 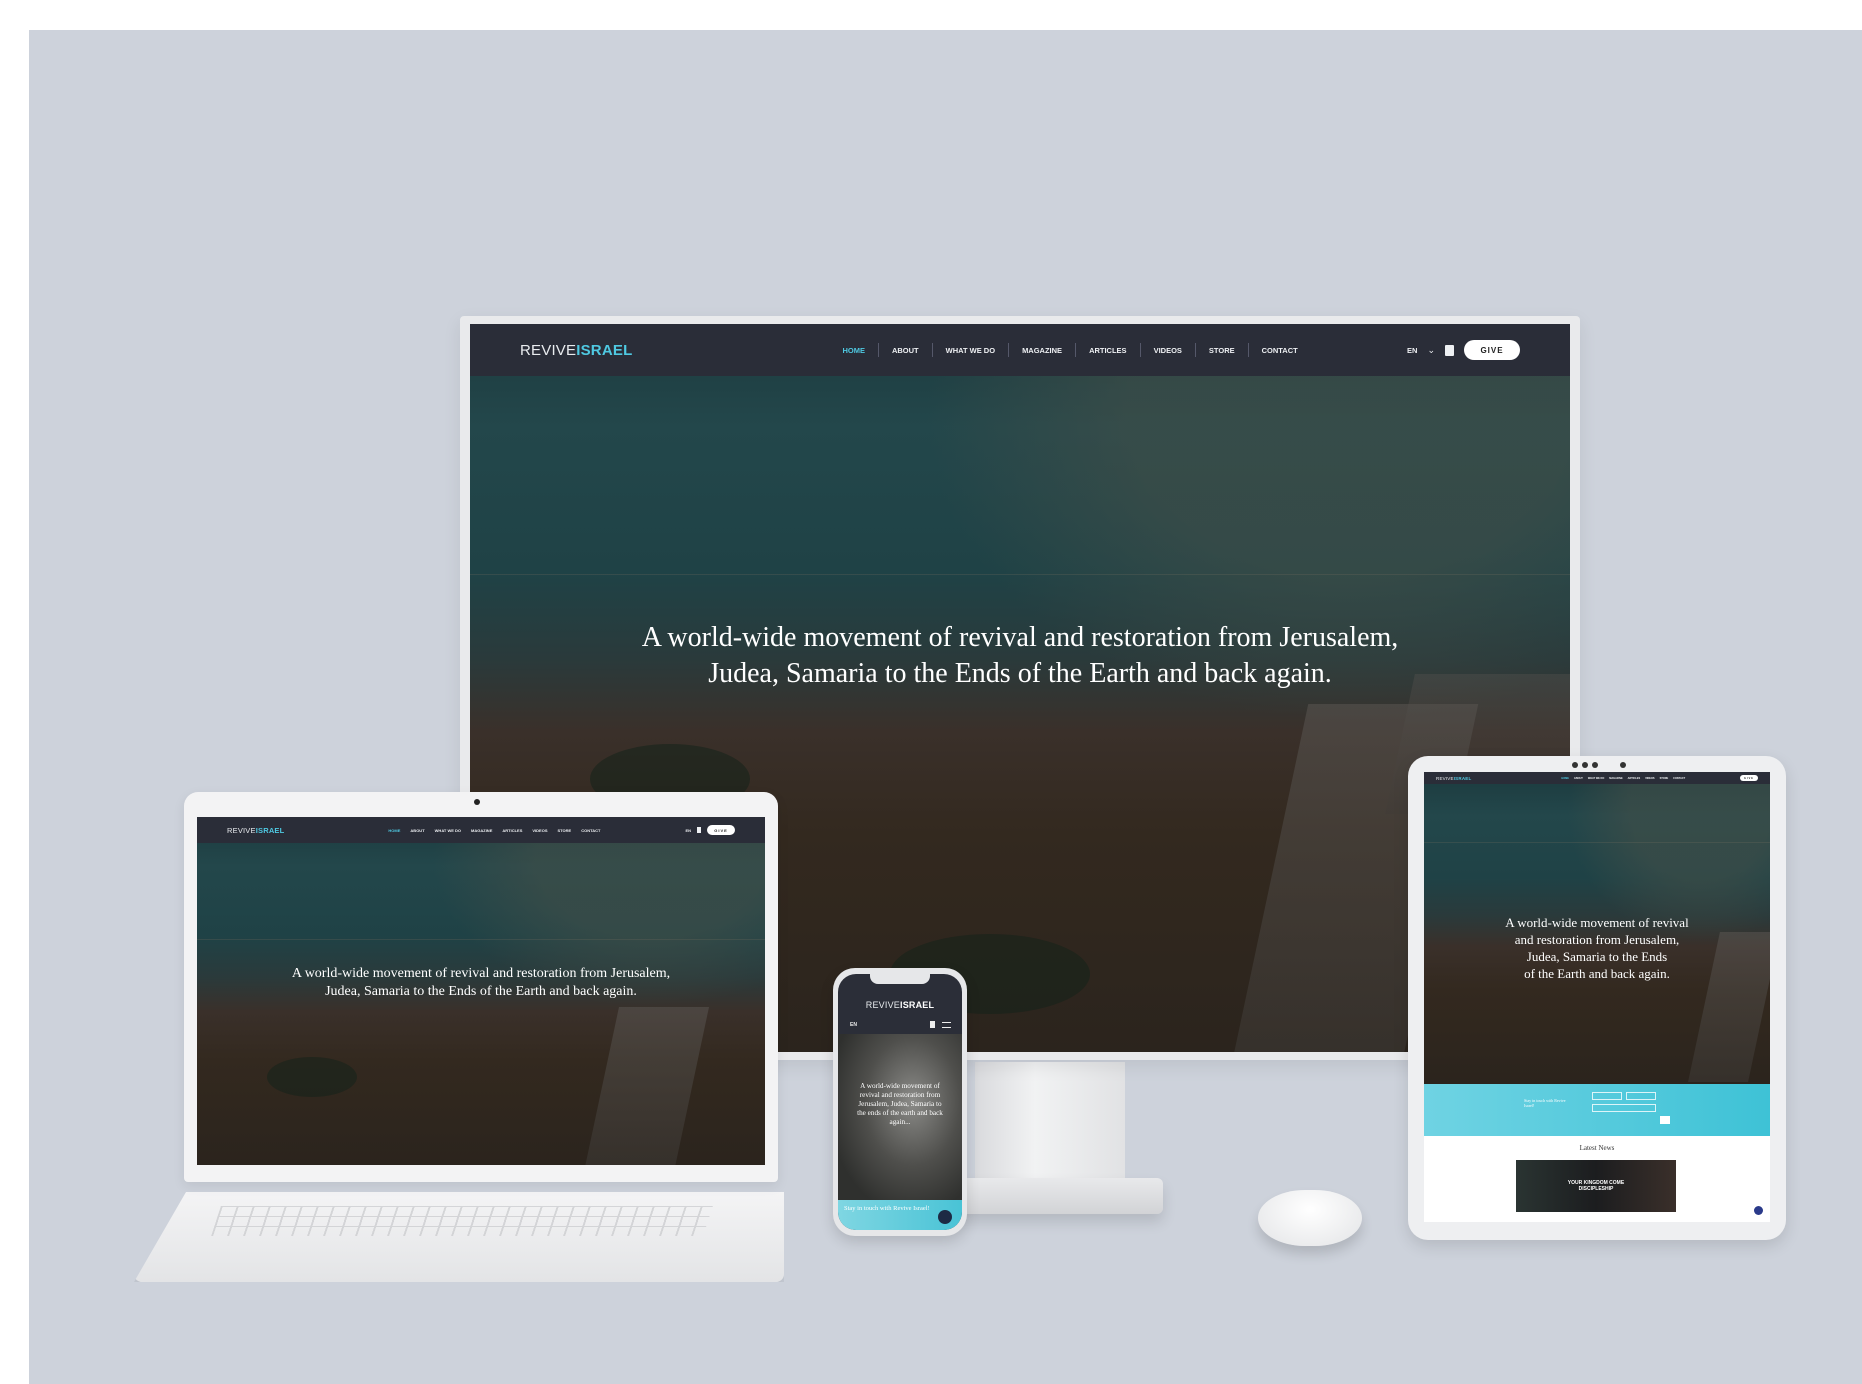 I want to click on tablet-nav-home: HOME, so click(x=1565, y=778).